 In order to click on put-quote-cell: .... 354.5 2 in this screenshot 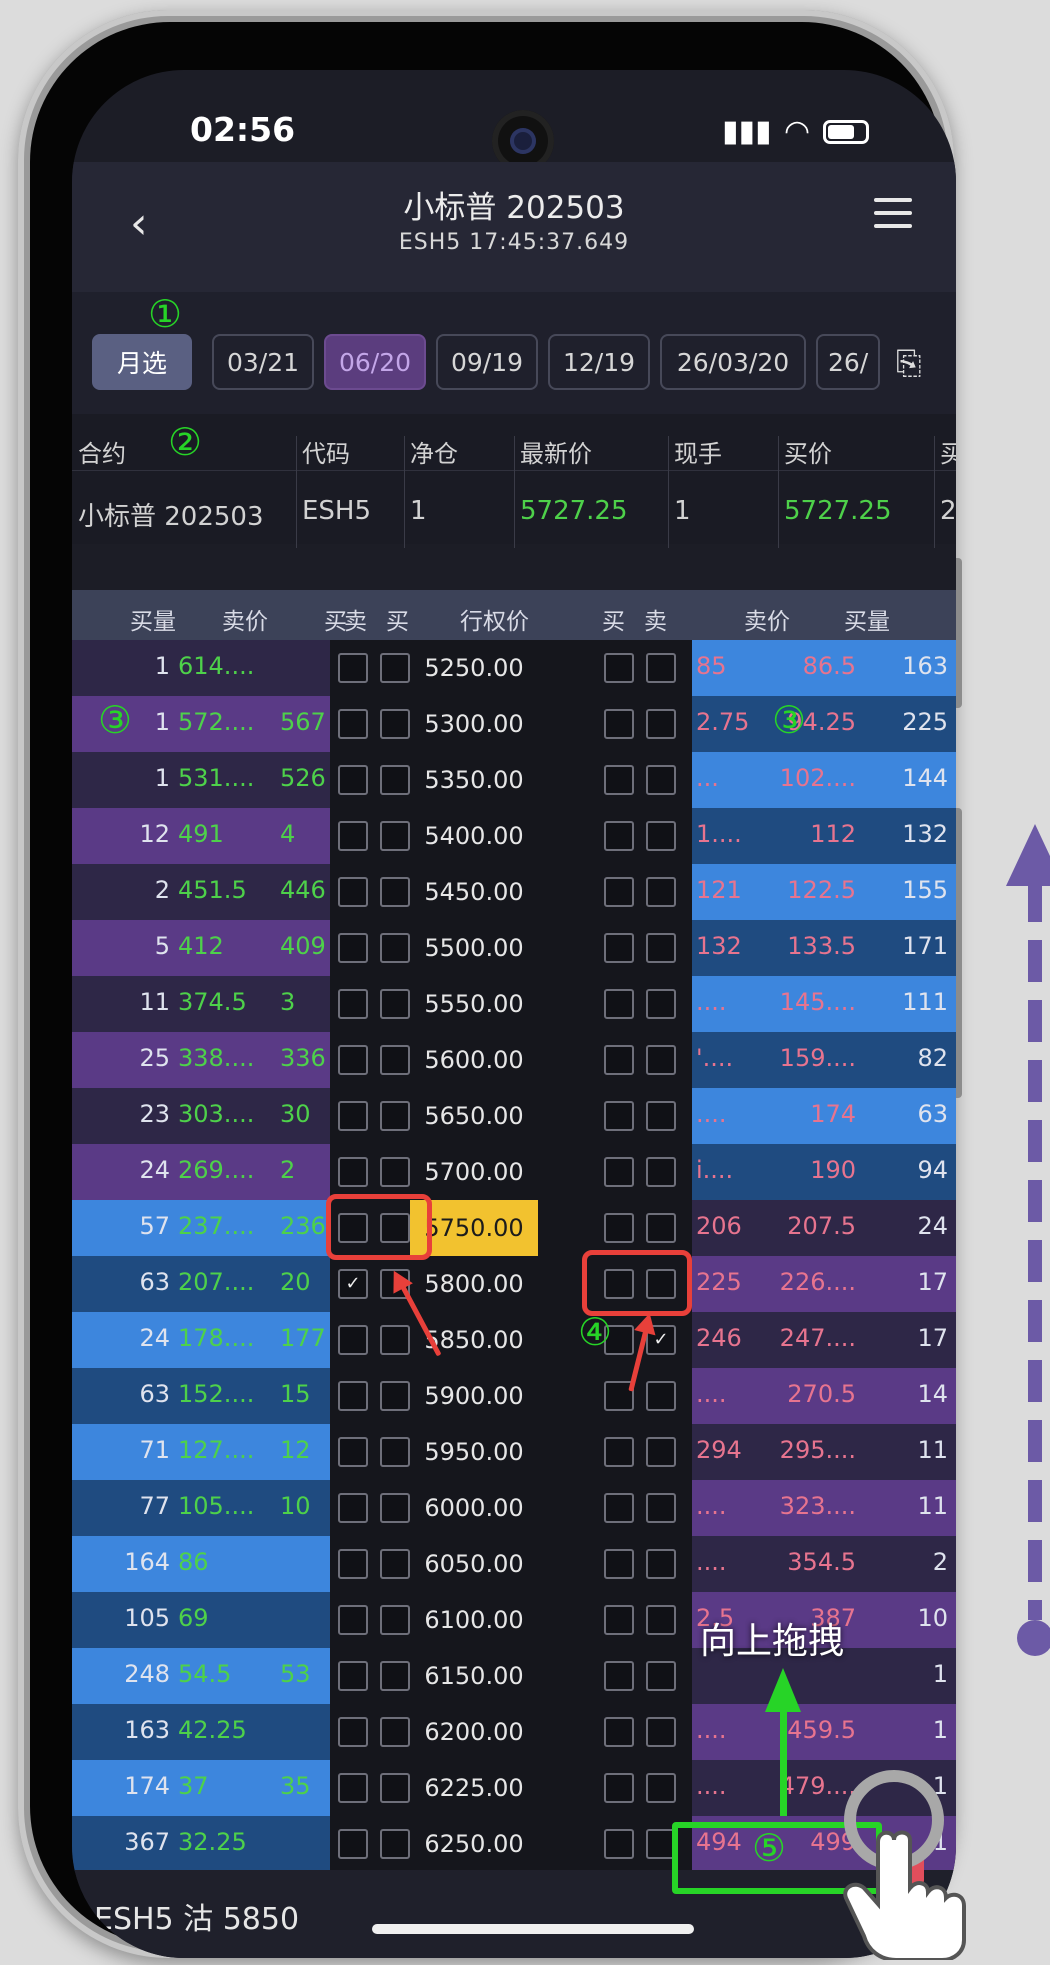, I will do `click(824, 1564)`.